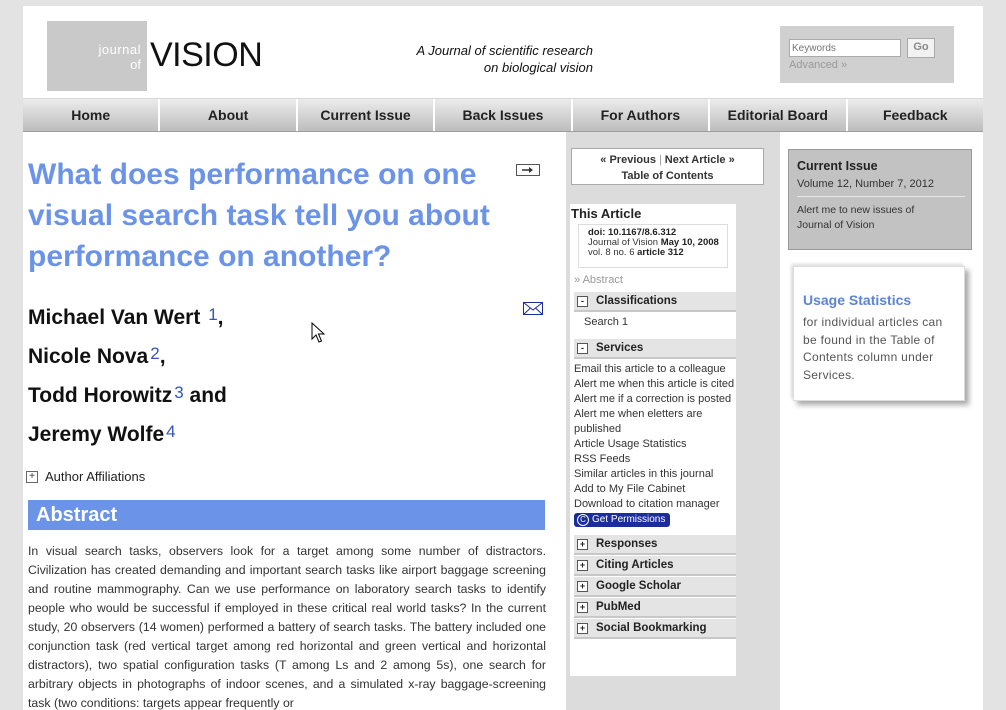  What do you see at coordinates (114, 317) in the screenshot?
I see `author-name: Michael Van Wert` at bounding box center [114, 317].